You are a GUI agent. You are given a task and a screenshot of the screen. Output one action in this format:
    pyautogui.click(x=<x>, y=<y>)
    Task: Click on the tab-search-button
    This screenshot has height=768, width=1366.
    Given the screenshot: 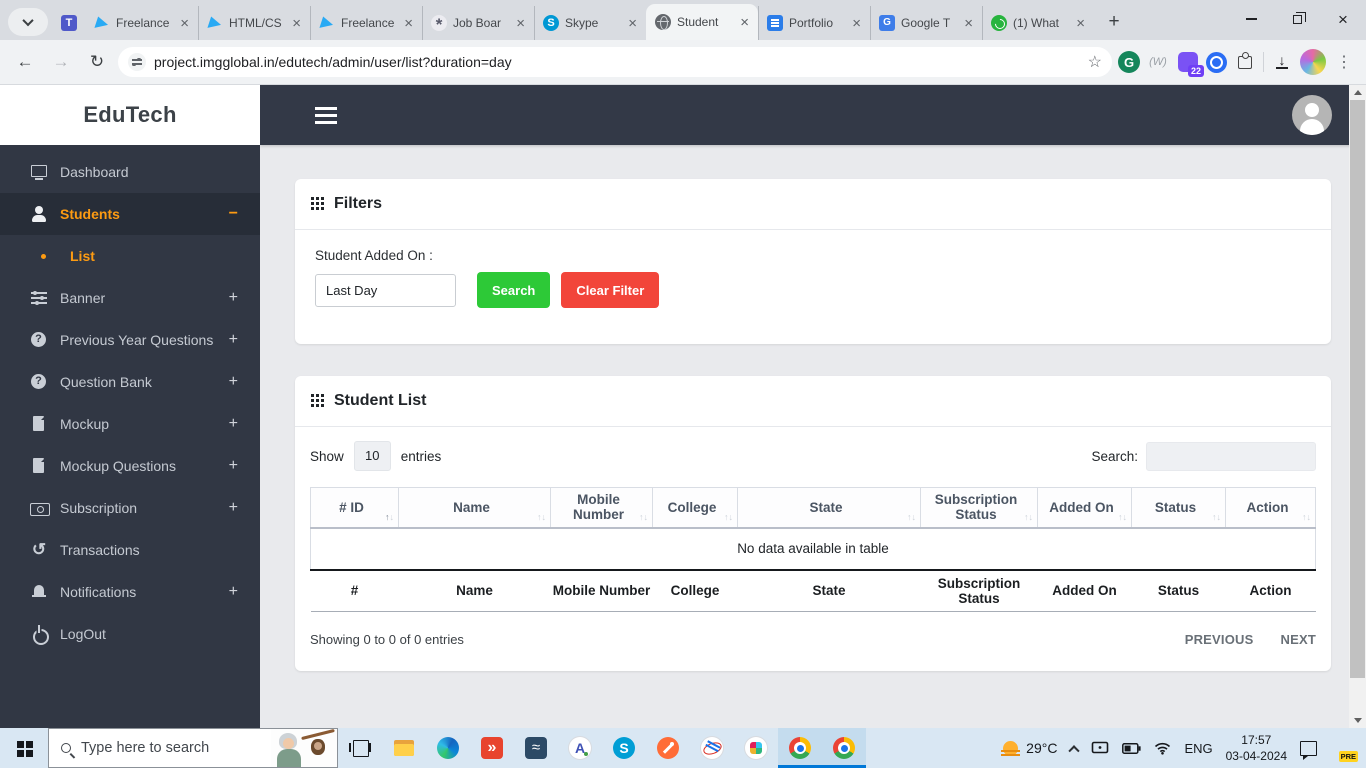 What is the action you would take?
    pyautogui.click(x=28, y=22)
    